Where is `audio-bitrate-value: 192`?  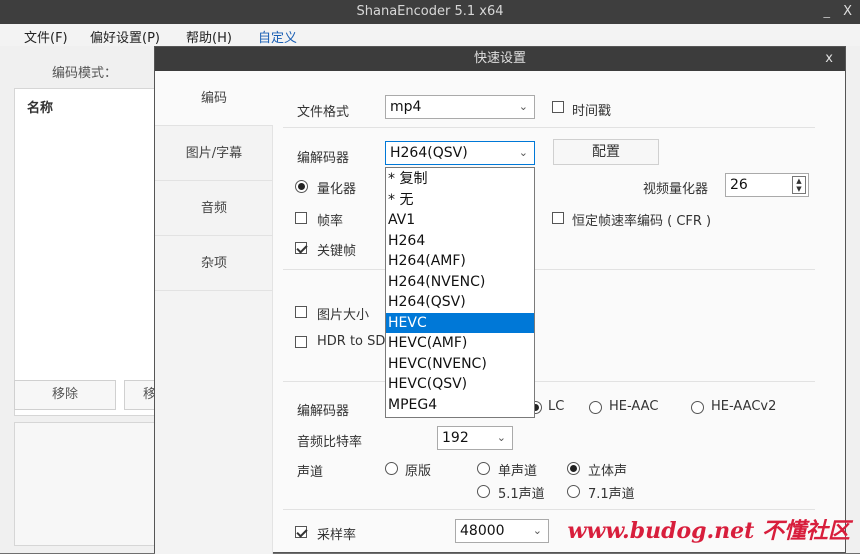
audio-bitrate-value: 192 is located at coordinates (455, 438).